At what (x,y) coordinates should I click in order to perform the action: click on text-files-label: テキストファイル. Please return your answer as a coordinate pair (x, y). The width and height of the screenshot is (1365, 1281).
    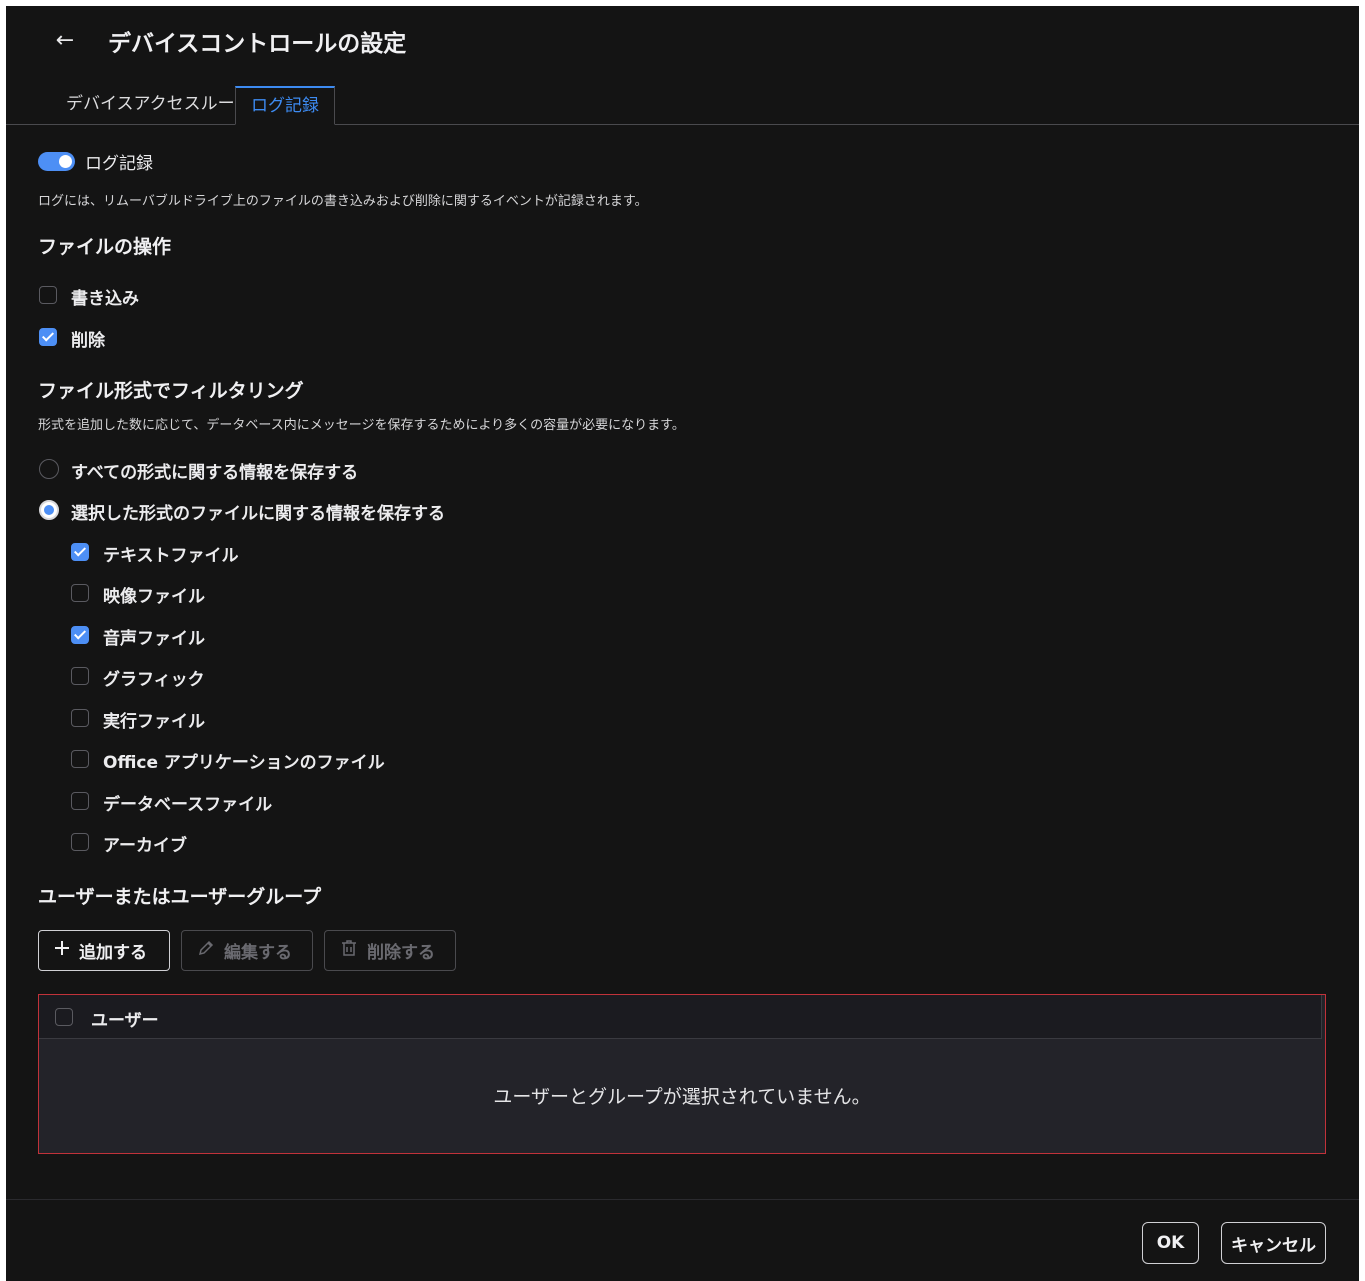
    Looking at the image, I should click on (171, 556).